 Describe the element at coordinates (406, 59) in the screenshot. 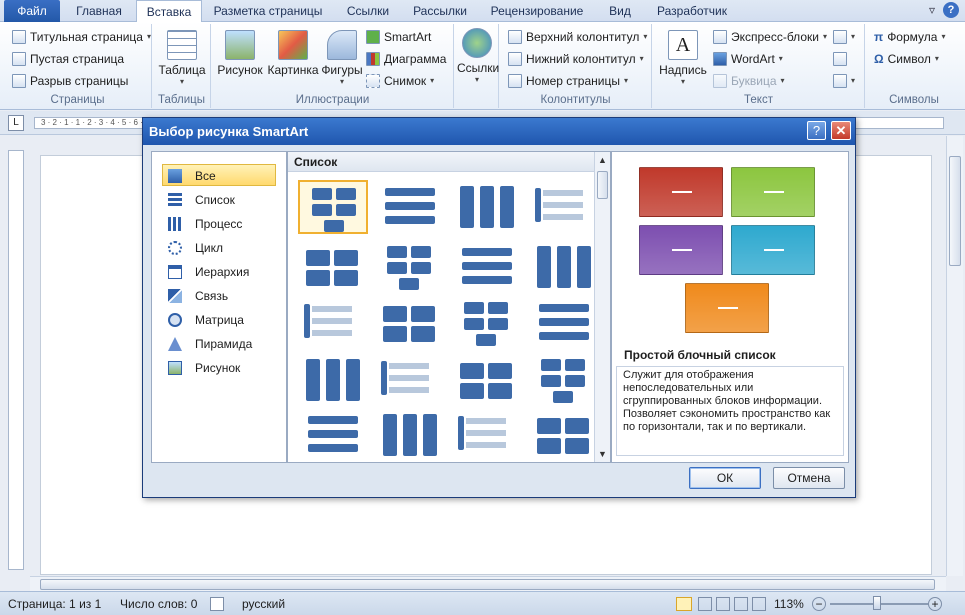

I see `chart-button: Диаграмма` at that location.